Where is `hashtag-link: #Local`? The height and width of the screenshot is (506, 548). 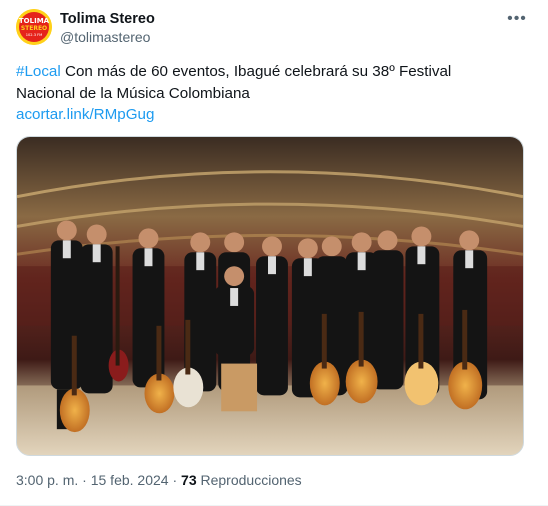
hashtag-link: #Local is located at coordinates (38, 71).